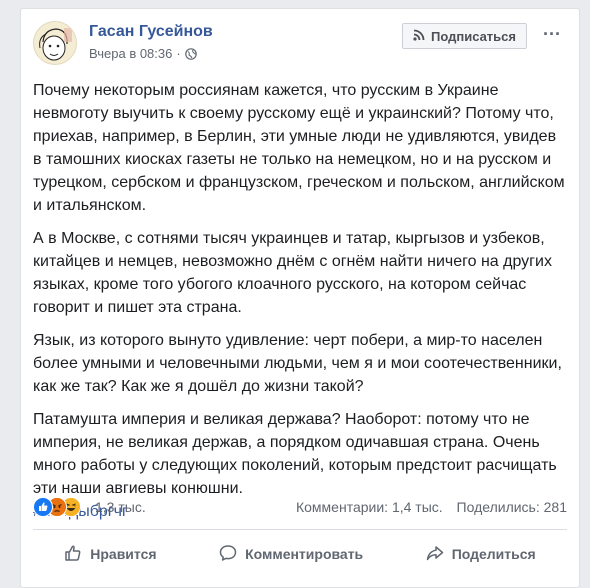 This screenshot has height=588, width=590. I want to click on like-icon, so click(43, 507).